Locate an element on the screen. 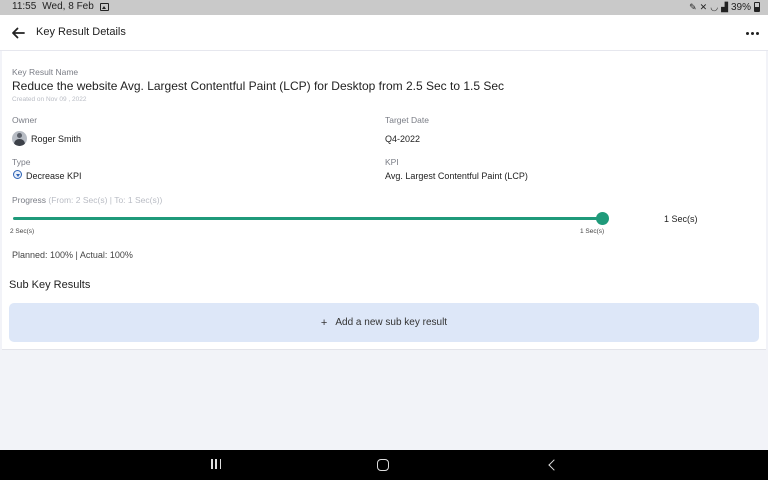 The width and height of the screenshot is (768, 480). page-title: Key Result Details is located at coordinates (81, 32).